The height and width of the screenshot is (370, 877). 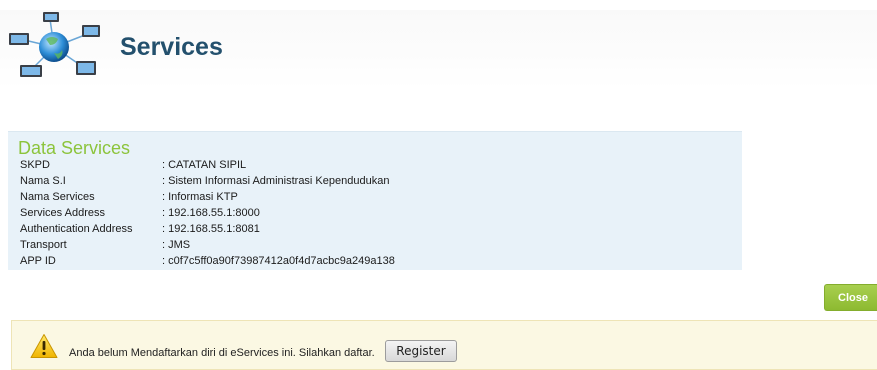 What do you see at coordinates (38, 261) in the screenshot?
I see `detail-label: APP ID` at bounding box center [38, 261].